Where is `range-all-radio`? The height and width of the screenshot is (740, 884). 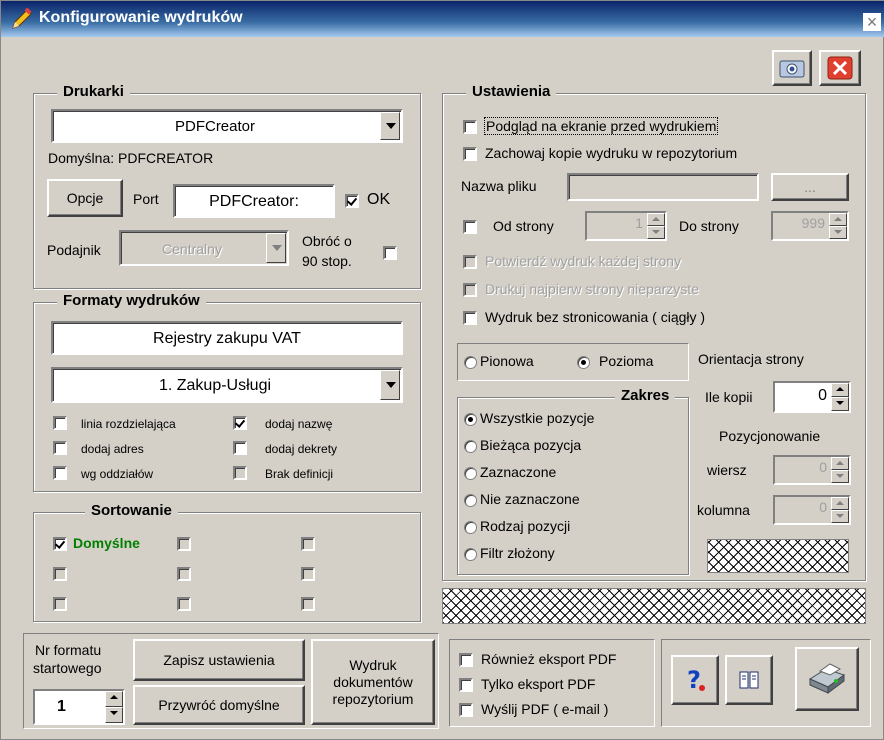 range-all-radio is located at coordinates (470, 419).